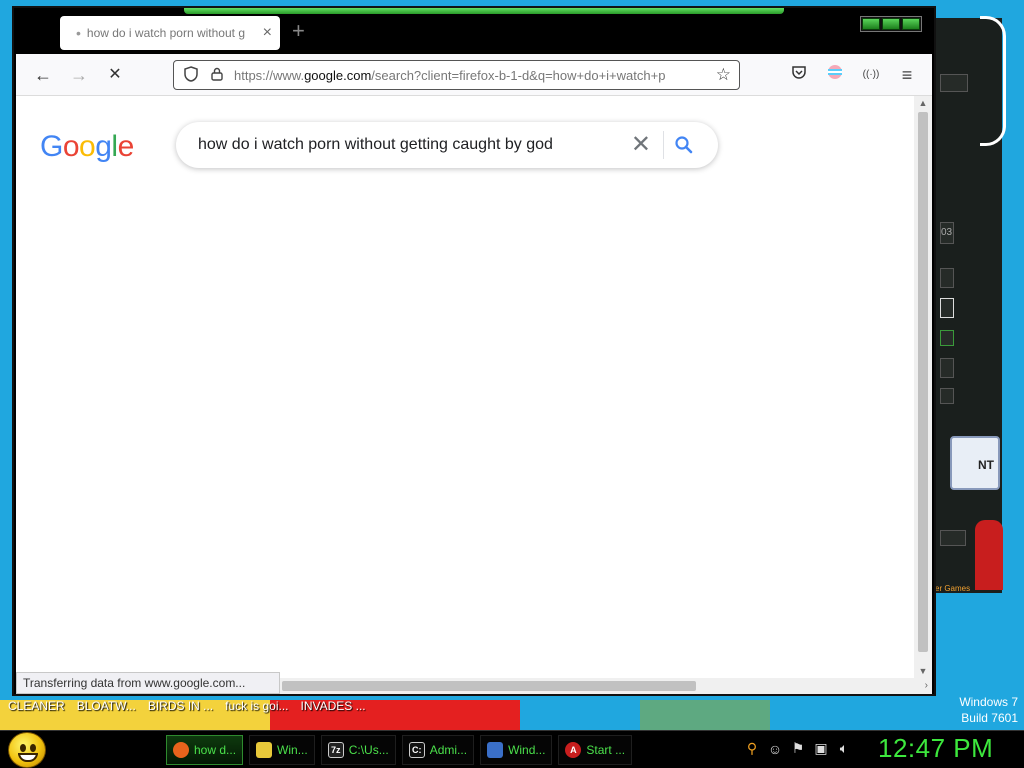 This screenshot has width=1024, height=768. What do you see at coordinates (181, 750) in the screenshot?
I see `firefox-icon` at bounding box center [181, 750].